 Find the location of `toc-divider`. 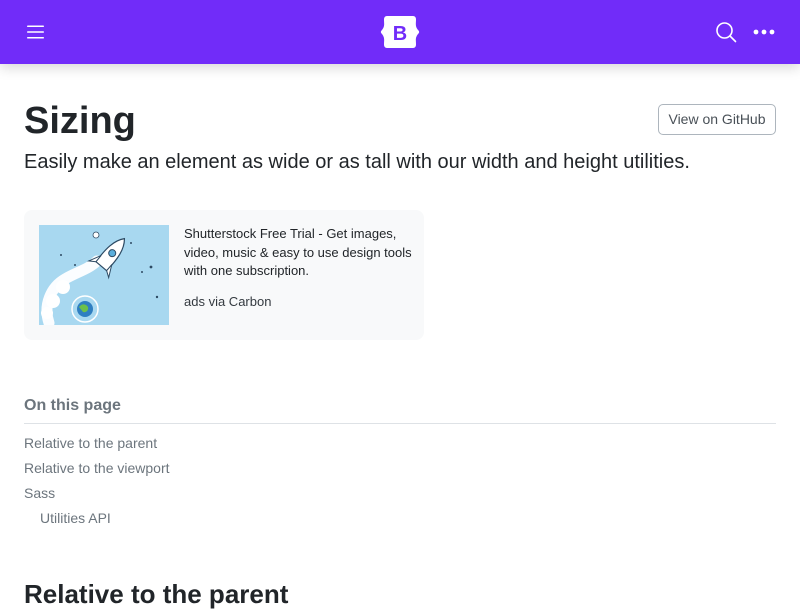

toc-divider is located at coordinates (400, 423).